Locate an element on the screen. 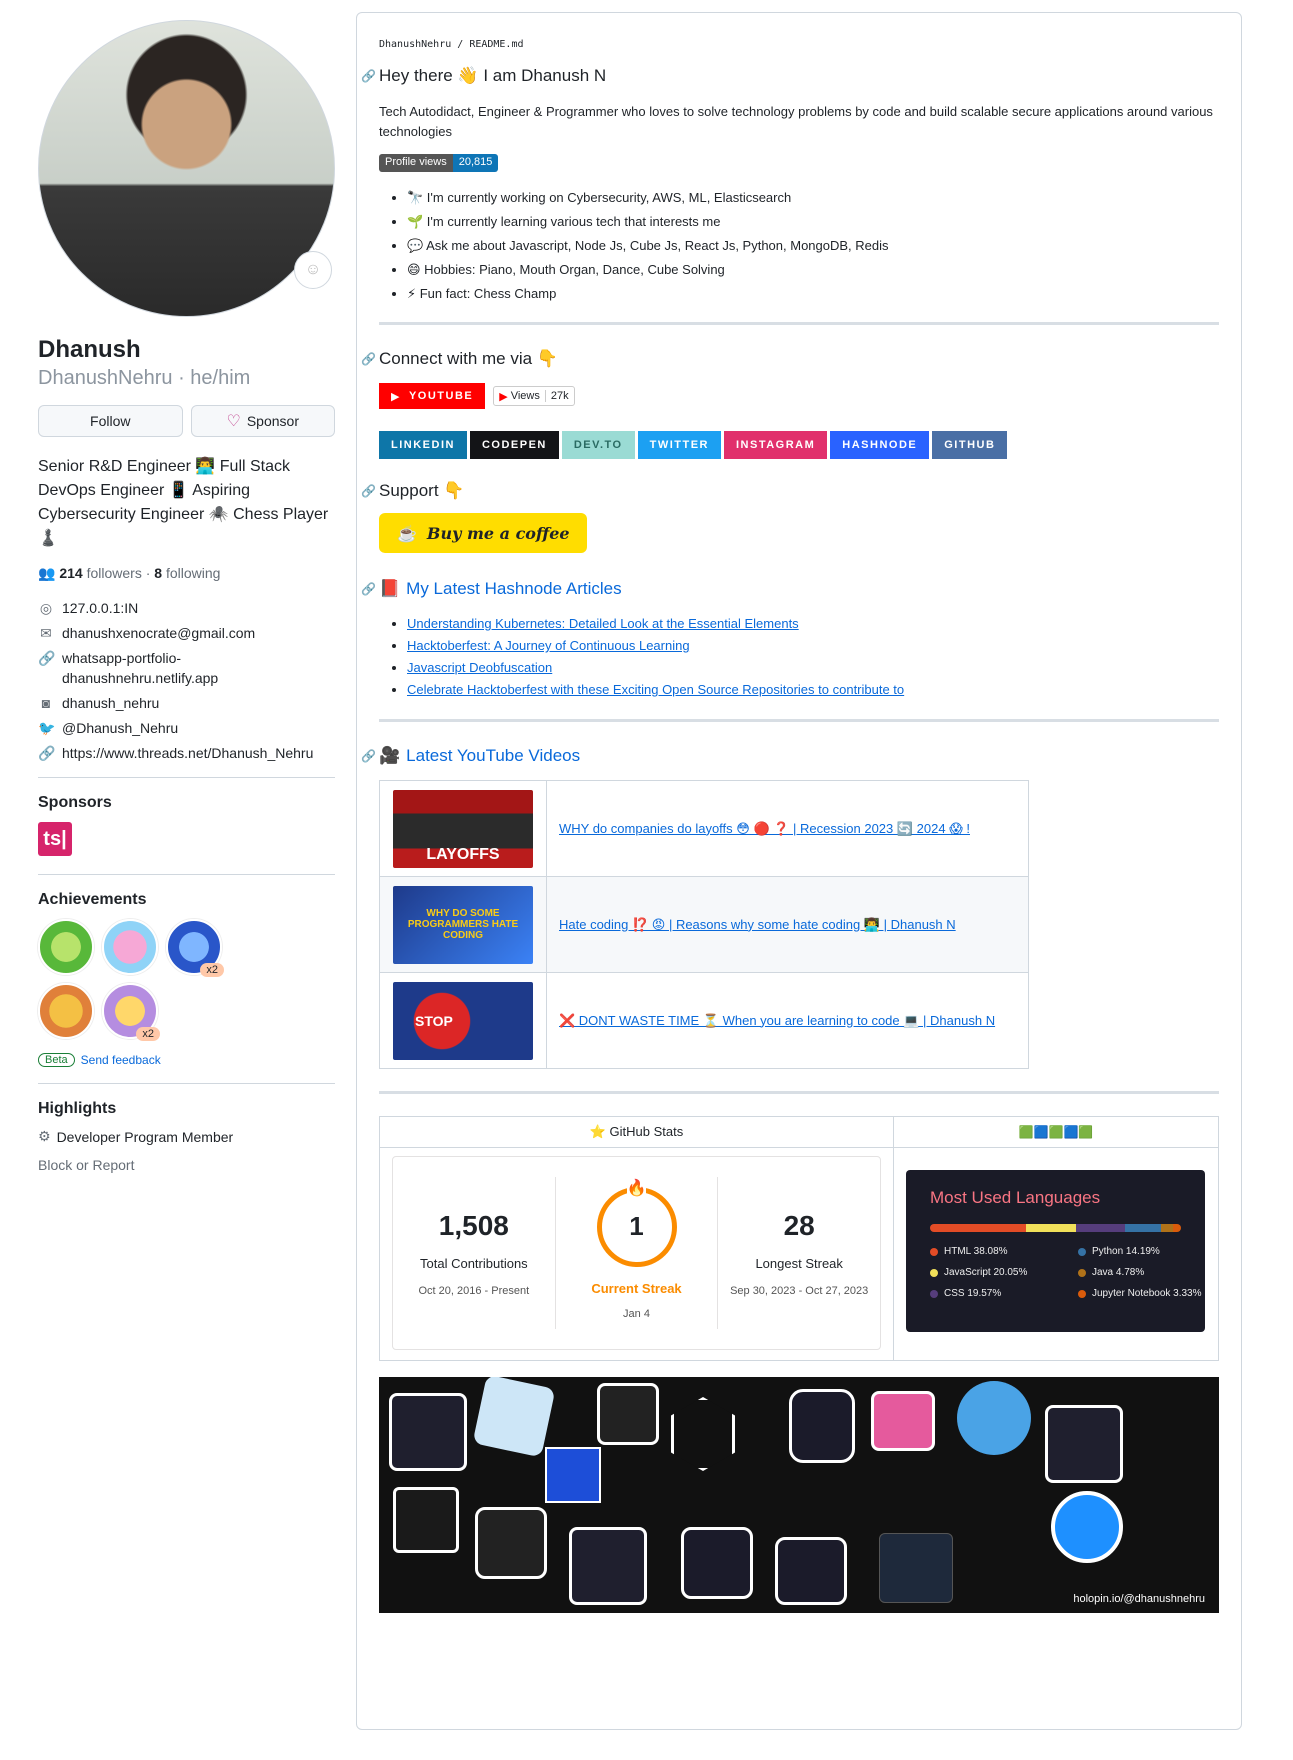  yolo-badge is located at coordinates (130, 947).